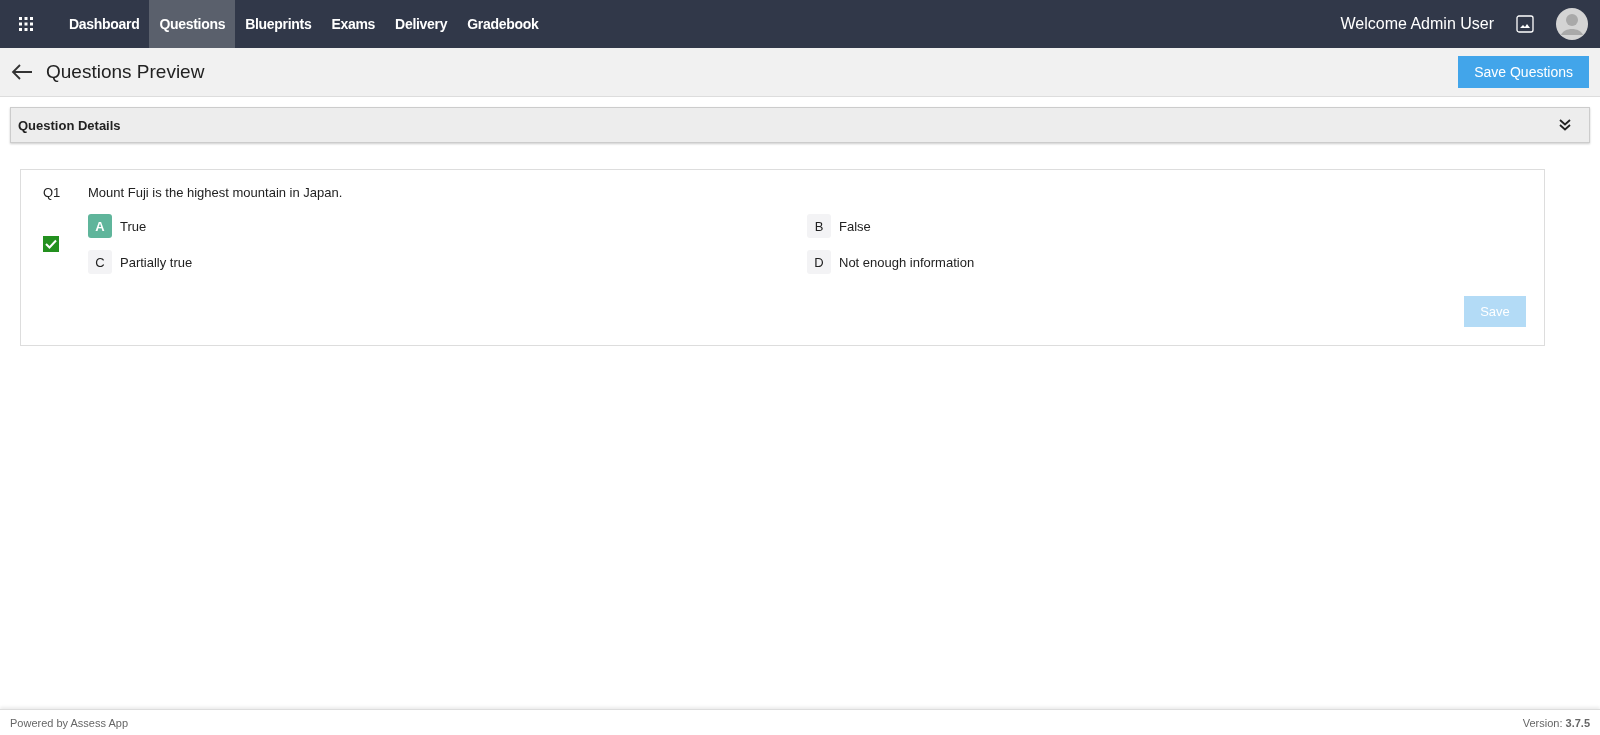  Describe the element at coordinates (1417, 24) in the screenshot. I see `welcome-text: Welcome Admin User` at that location.